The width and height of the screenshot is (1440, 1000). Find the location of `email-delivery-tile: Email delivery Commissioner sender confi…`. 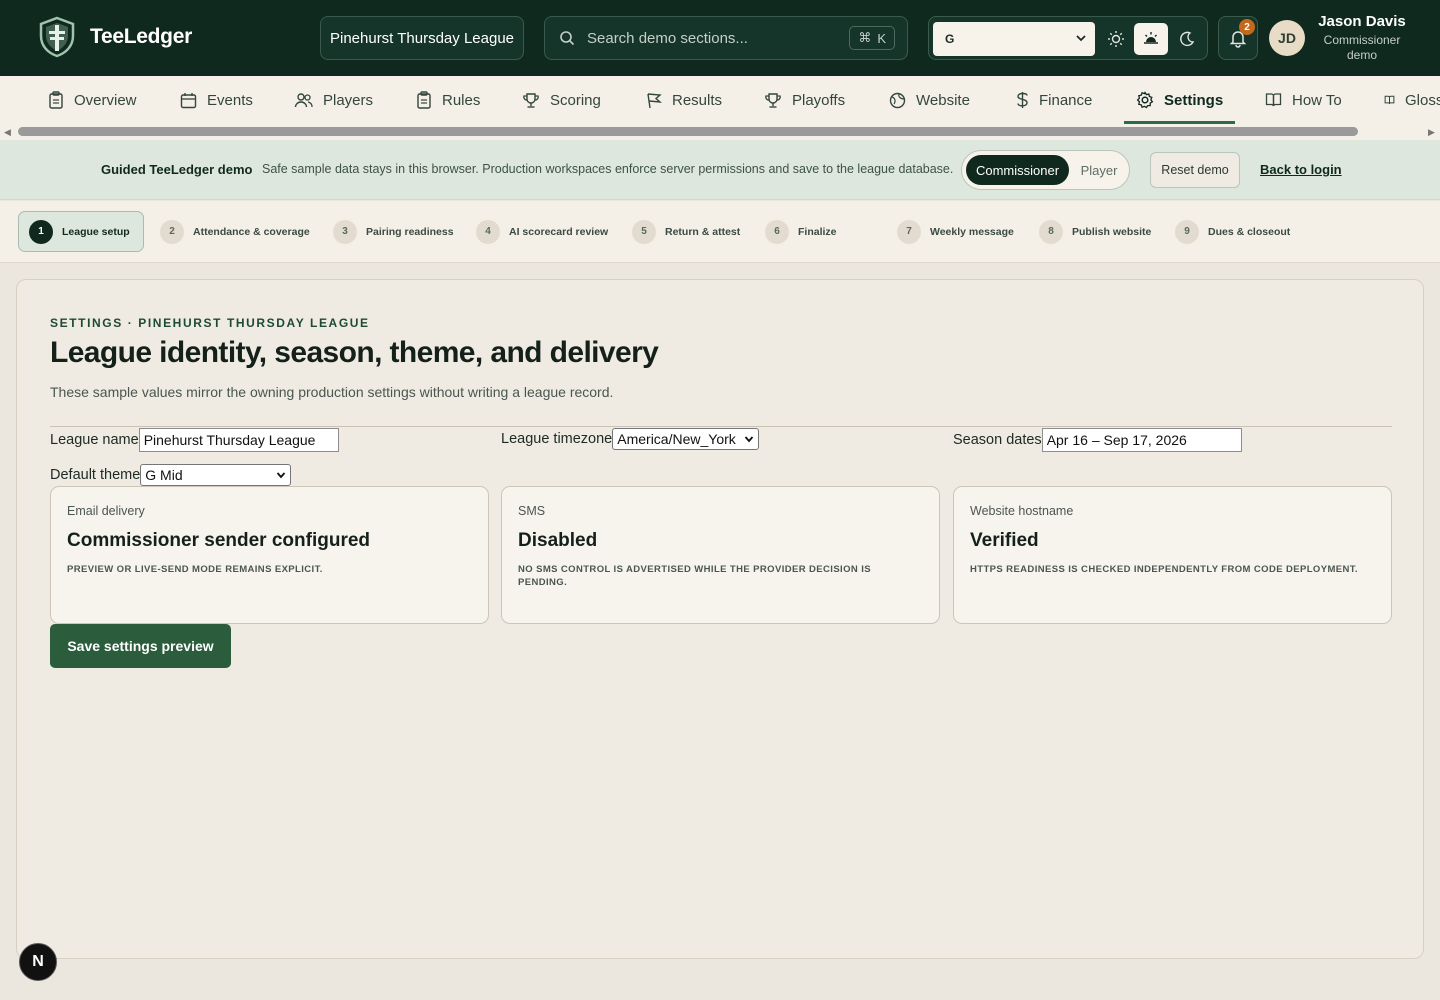

email-delivery-tile: Email delivery Commissioner sender confi… is located at coordinates (269, 555).